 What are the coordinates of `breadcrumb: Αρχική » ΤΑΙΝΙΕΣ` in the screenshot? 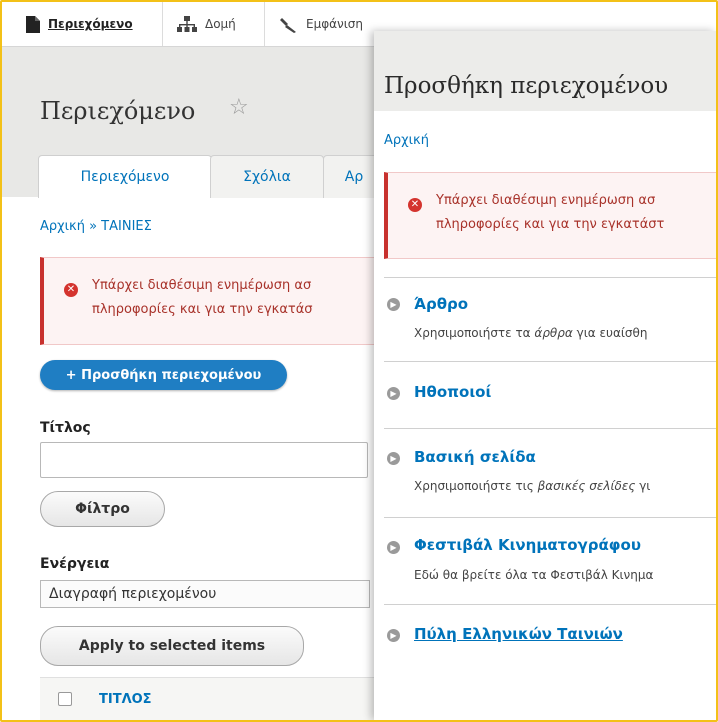 It's located at (96, 226).